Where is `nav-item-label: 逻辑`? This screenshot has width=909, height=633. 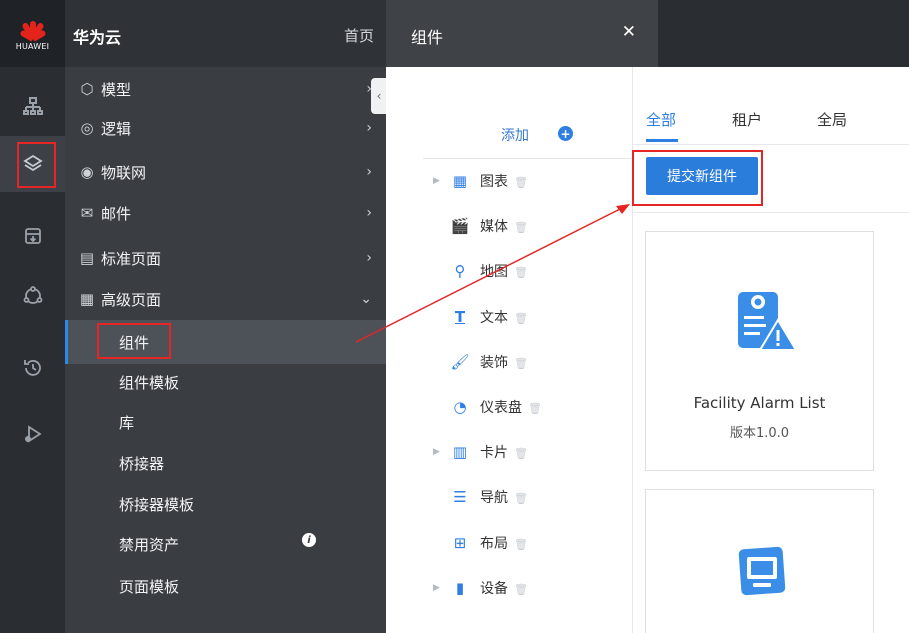 nav-item-label: 逻辑 is located at coordinates (116, 128).